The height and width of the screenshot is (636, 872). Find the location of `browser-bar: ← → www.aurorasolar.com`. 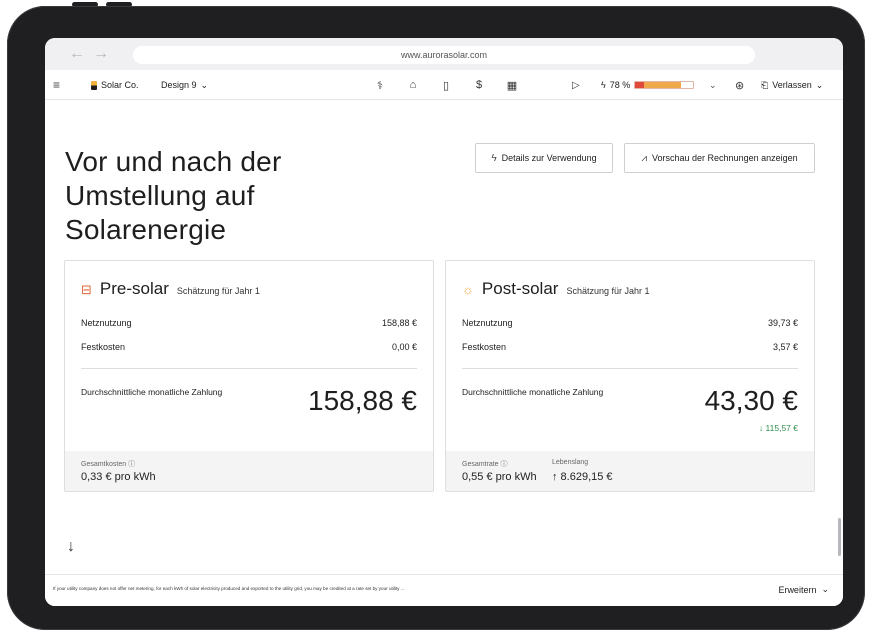

browser-bar: ← → www.aurorasolar.com is located at coordinates (444, 54).